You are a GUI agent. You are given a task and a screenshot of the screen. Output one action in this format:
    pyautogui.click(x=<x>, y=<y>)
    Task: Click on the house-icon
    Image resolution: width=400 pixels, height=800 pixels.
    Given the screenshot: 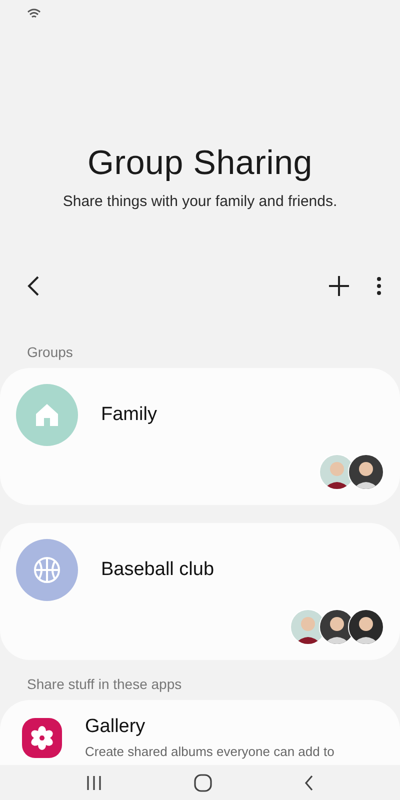 What is the action you would take?
    pyautogui.click(x=47, y=415)
    